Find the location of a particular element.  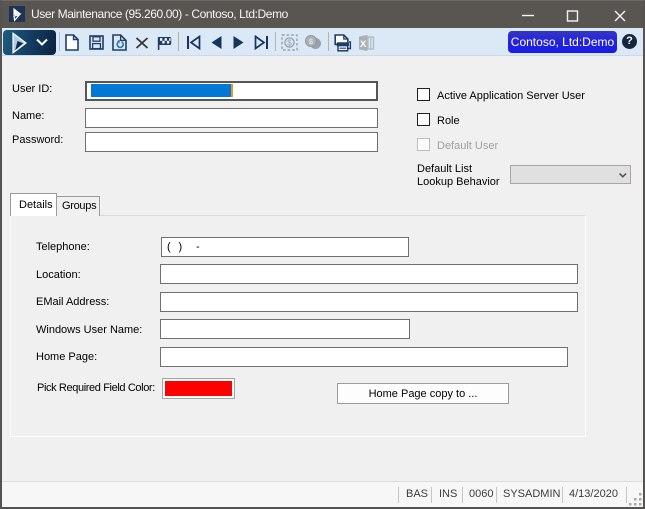

svg-text: X is located at coordinates (363, 44).